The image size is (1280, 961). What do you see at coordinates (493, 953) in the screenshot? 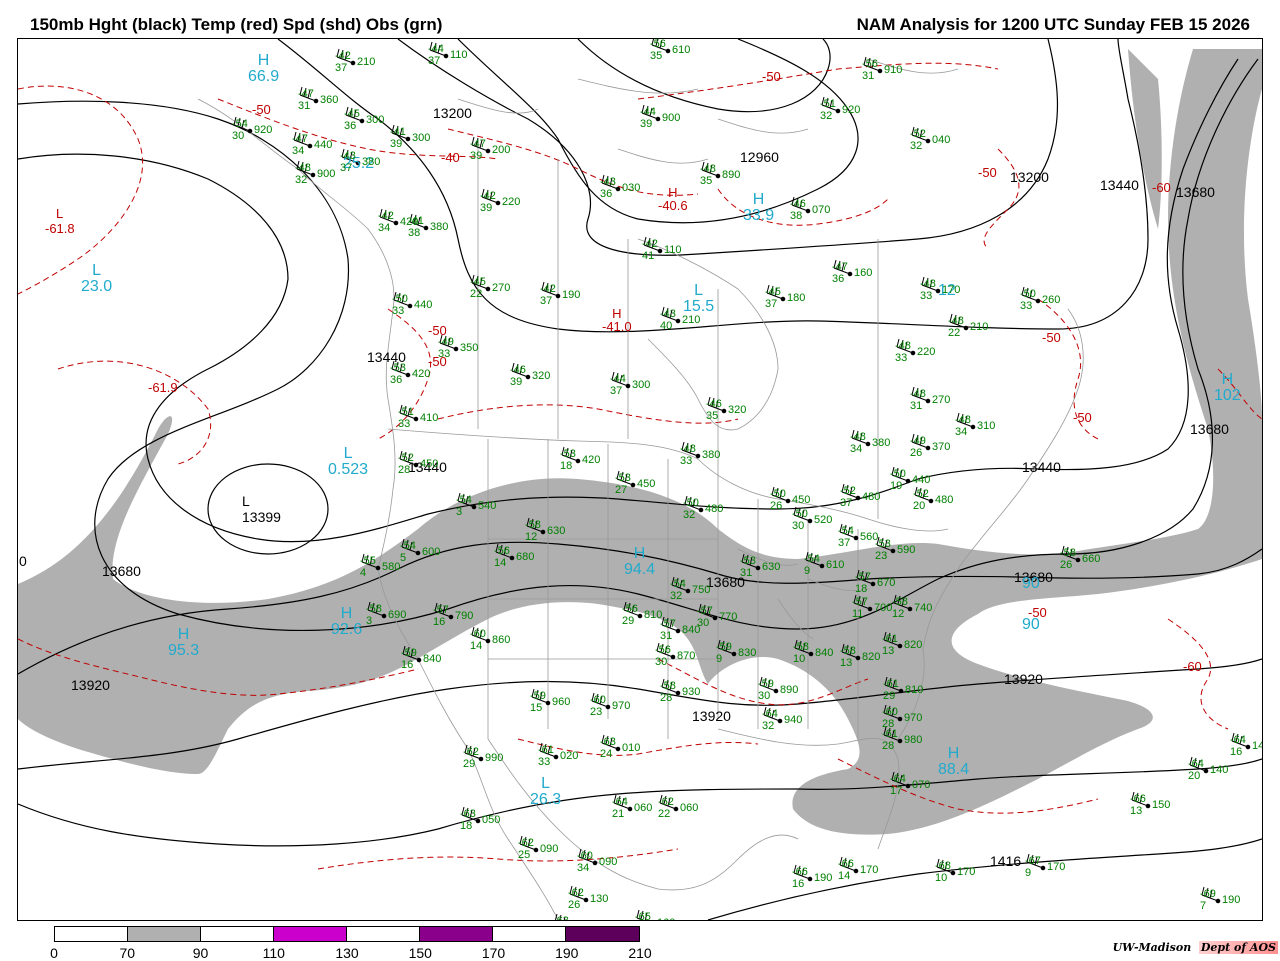
I see `legend-tick-label: 170` at bounding box center [493, 953].